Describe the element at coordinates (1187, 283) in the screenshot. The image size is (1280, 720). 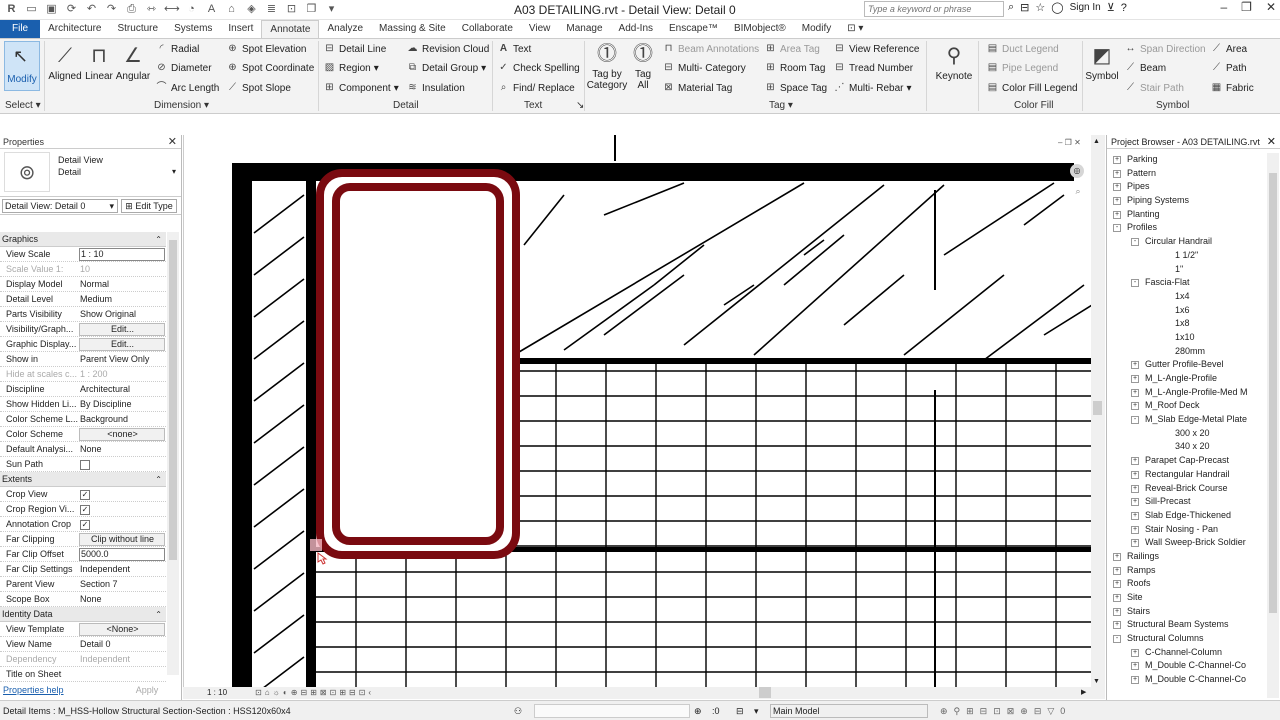
I see `browser-item: - Fascia-Flat` at that location.